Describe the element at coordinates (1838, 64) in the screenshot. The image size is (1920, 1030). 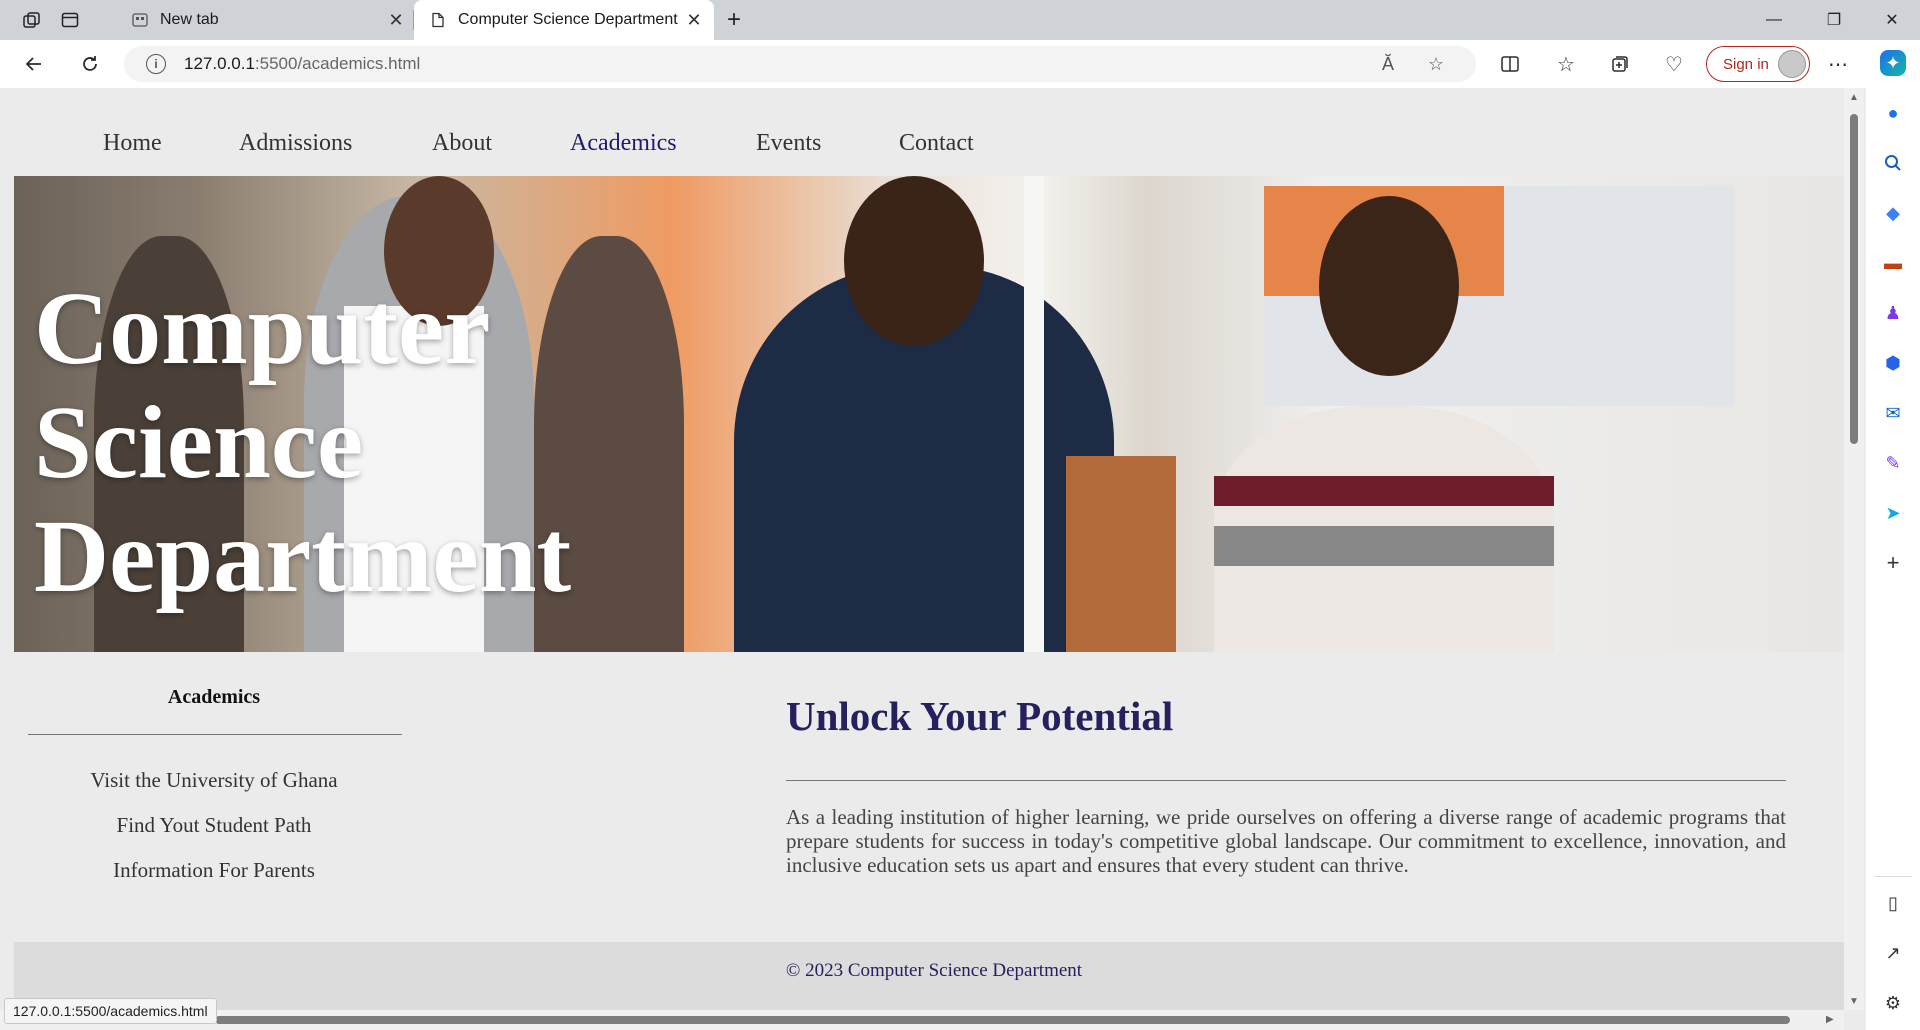
I see `more-options-icon: ⋯` at that location.